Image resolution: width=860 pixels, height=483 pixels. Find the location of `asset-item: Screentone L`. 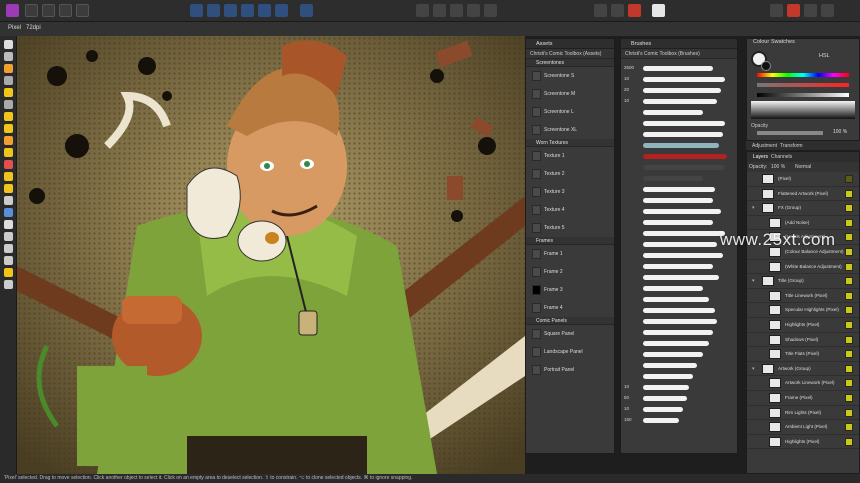

asset-item: Screentone L is located at coordinates (570, 112).